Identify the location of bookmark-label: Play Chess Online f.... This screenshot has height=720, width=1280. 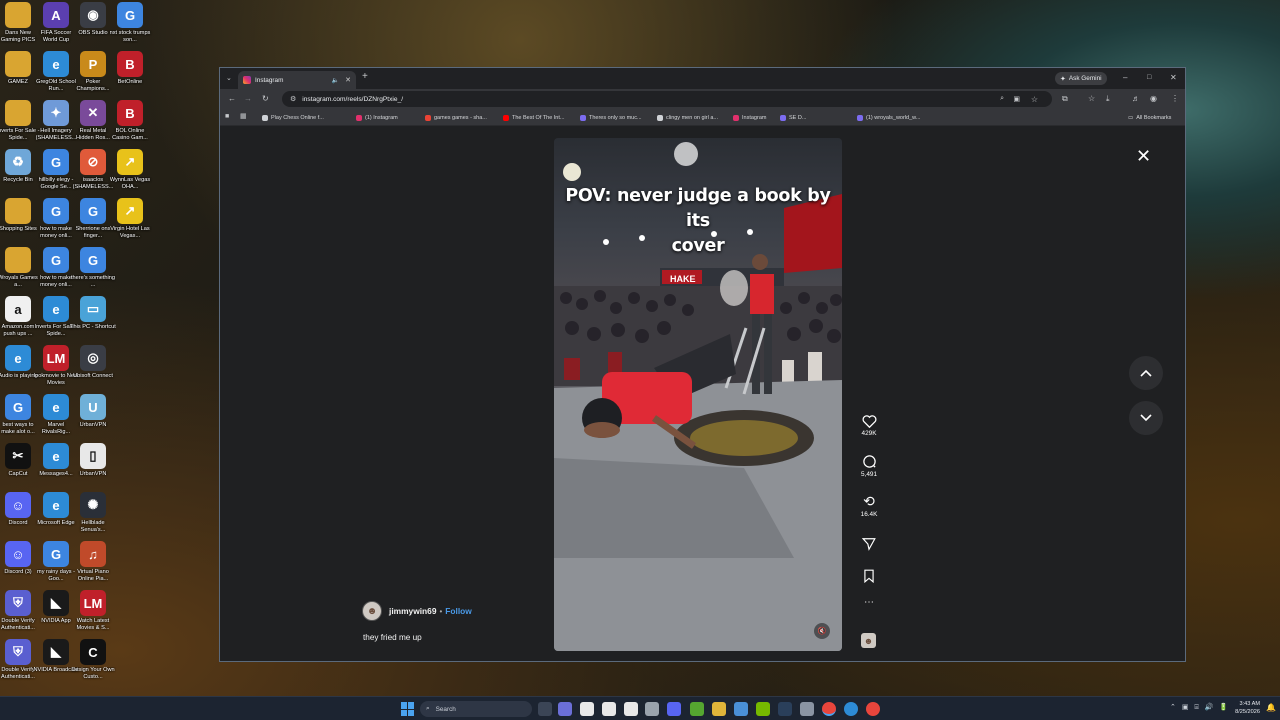
(297, 118).